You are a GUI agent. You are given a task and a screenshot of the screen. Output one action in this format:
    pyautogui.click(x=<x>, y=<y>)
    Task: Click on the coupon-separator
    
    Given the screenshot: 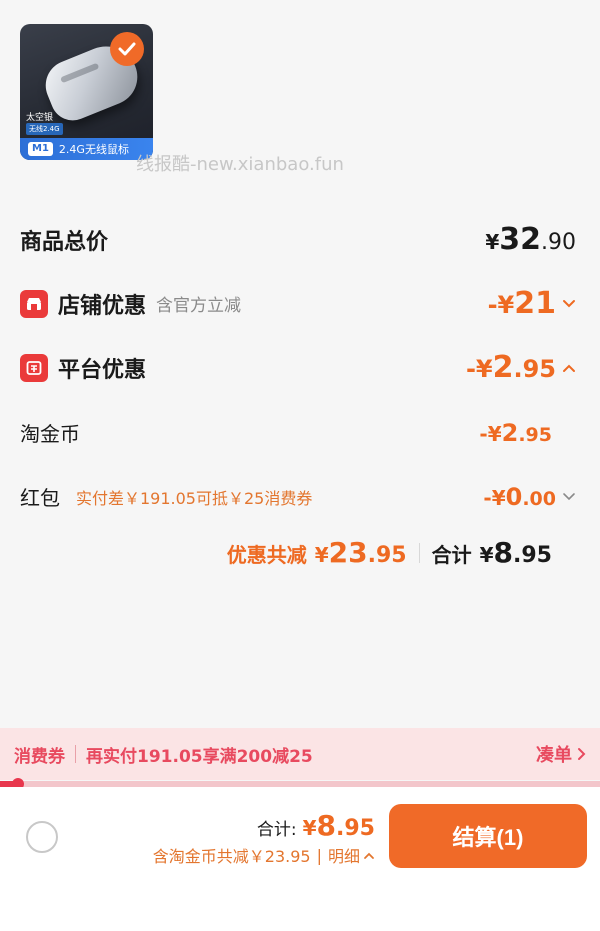 What is the action you would take?
    pyautogui.click(x=75, y=754)
    